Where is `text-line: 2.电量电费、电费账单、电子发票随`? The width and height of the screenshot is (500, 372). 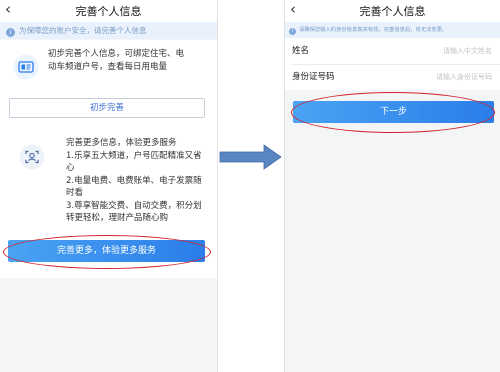
text-line: 2.电量电费、电费账单、电子发票随 is located at coordinates (134, 180).